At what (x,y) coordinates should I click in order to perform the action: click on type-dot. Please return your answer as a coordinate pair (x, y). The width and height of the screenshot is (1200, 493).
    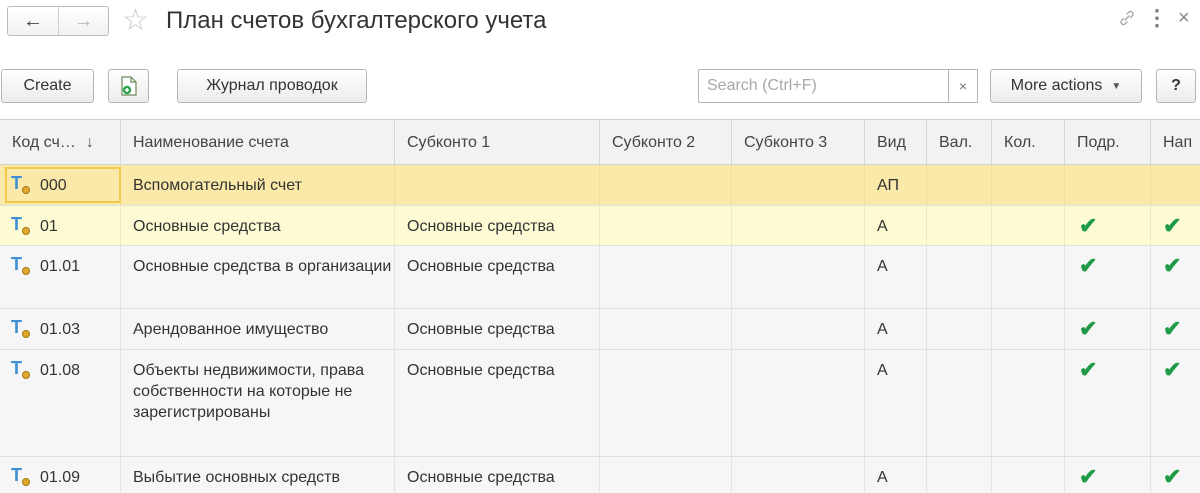
    Looking at the image, I should click on (26, 375).